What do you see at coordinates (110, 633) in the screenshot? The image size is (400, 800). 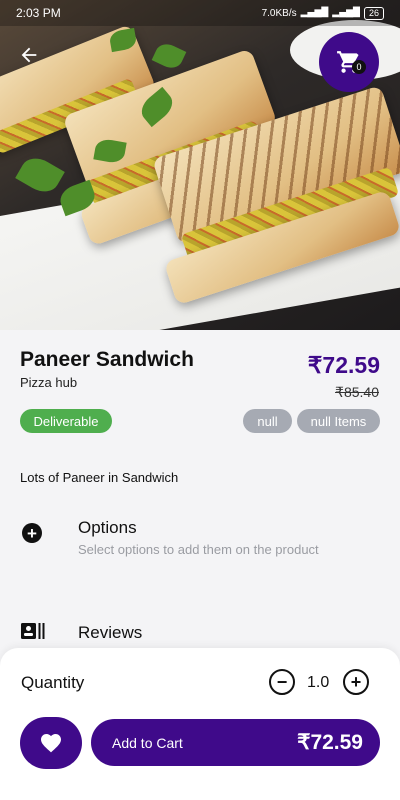 I see `reviews-title: Reviews` at bounding box center [110, 633].